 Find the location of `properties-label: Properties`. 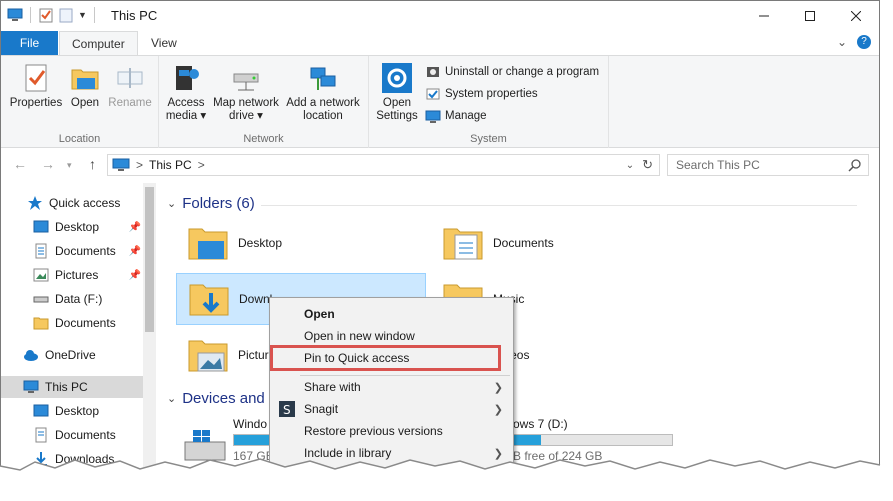

properties-label: Properties is located at coordinates (36, 103).